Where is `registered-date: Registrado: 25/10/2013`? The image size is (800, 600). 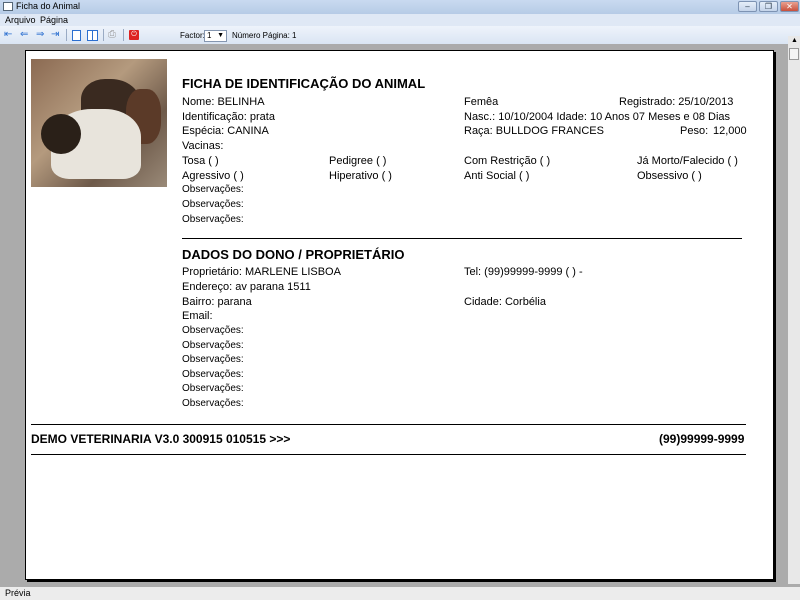
registered-date: Registrado: 25/10/2013 is located at coordinates (676, 102).